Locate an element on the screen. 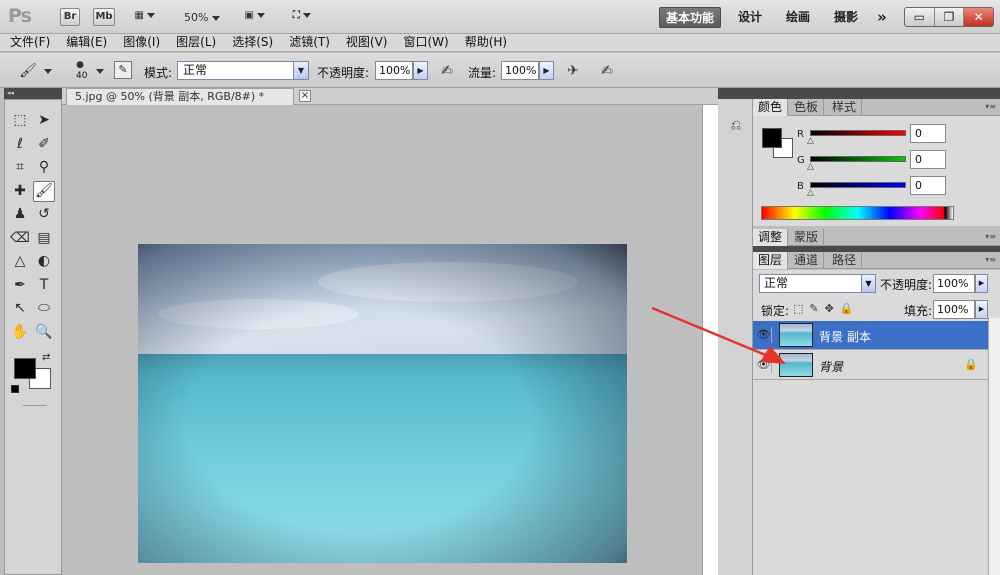  menu-select: 选择(S) is located at coordinates (250, 42).